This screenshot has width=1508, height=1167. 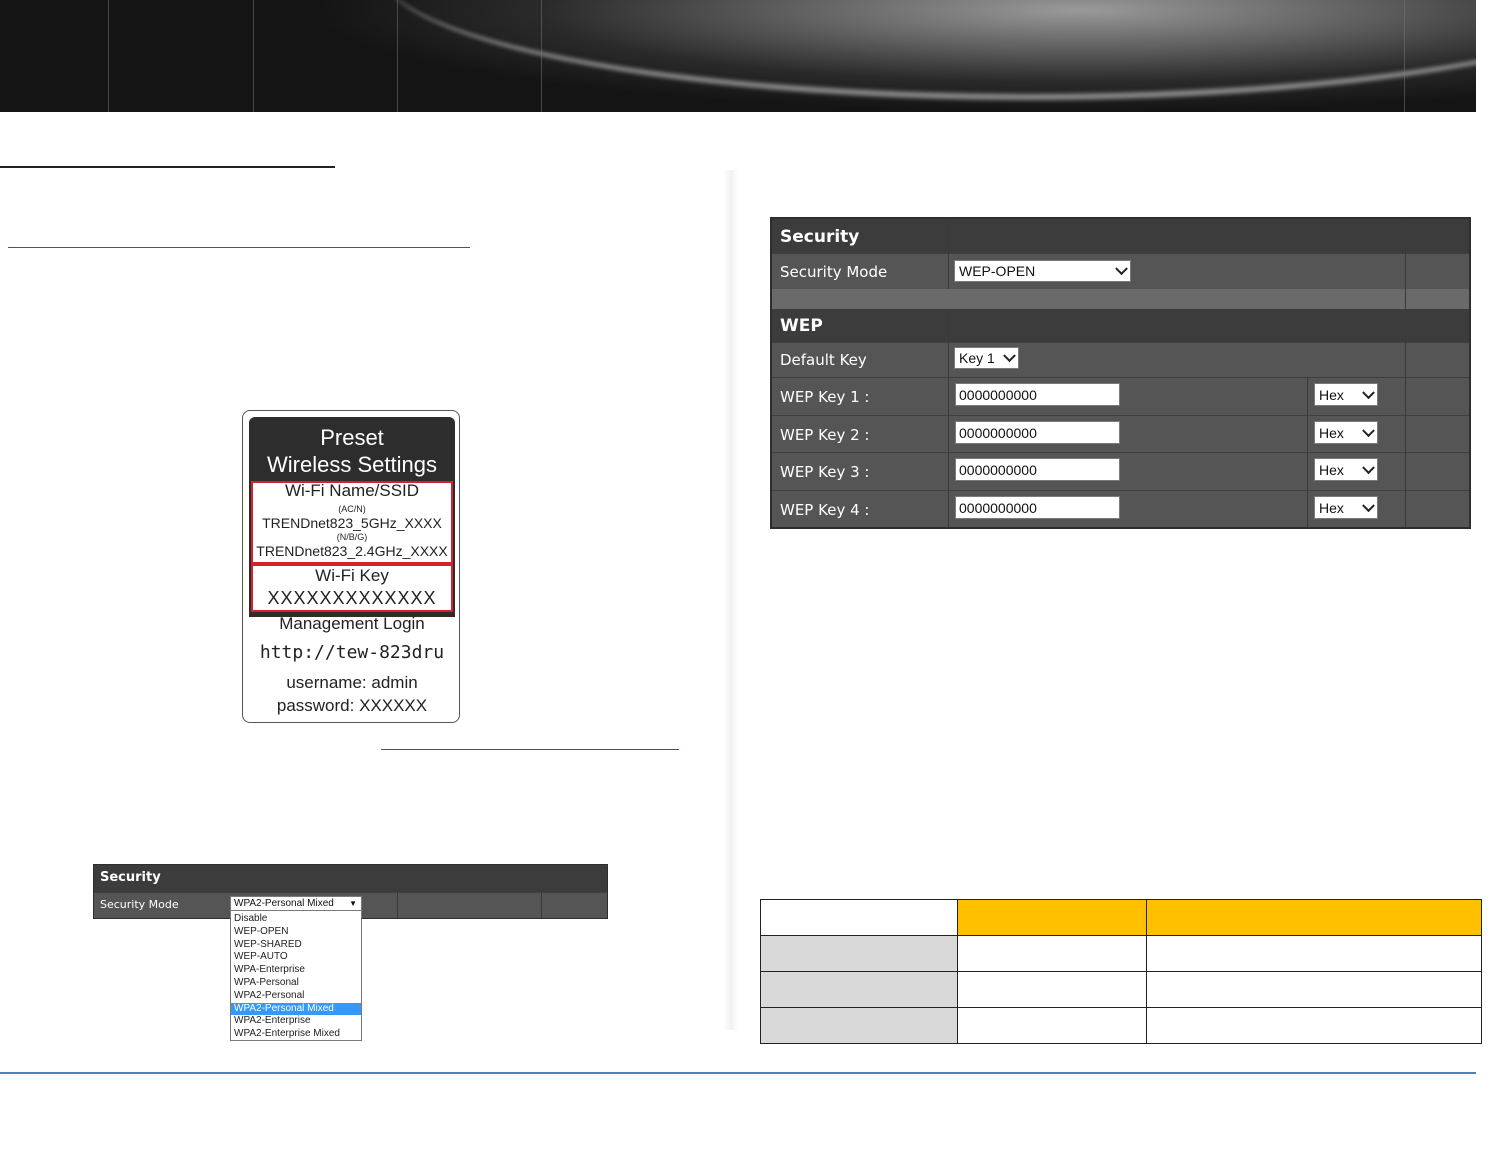 I want to click on wep-key-3-input: 0000000000, so click(x=1037, y=469).